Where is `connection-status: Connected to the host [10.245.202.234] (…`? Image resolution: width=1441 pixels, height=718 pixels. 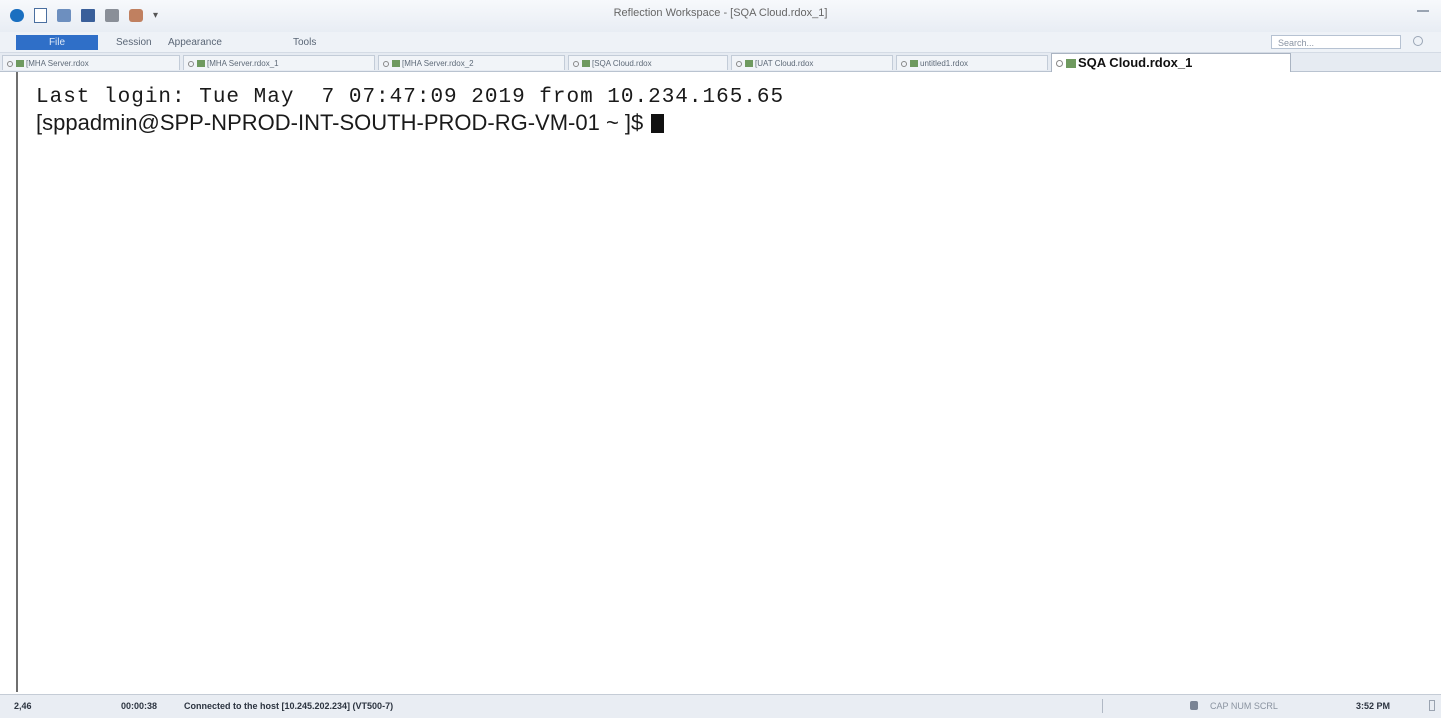 connection-status: Connected to the host [10.245.202.234] (… is located at coordinates (289, 706).